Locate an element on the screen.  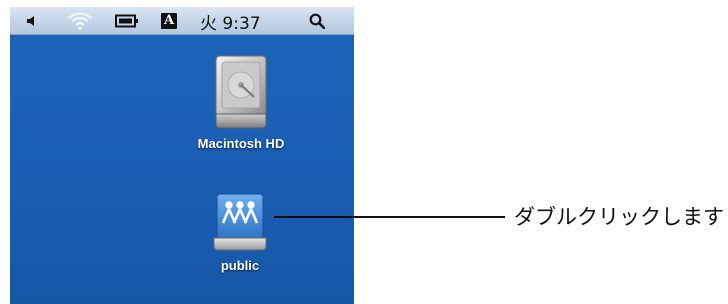
wifi-menu-extra is located at coordinates (80, 21).